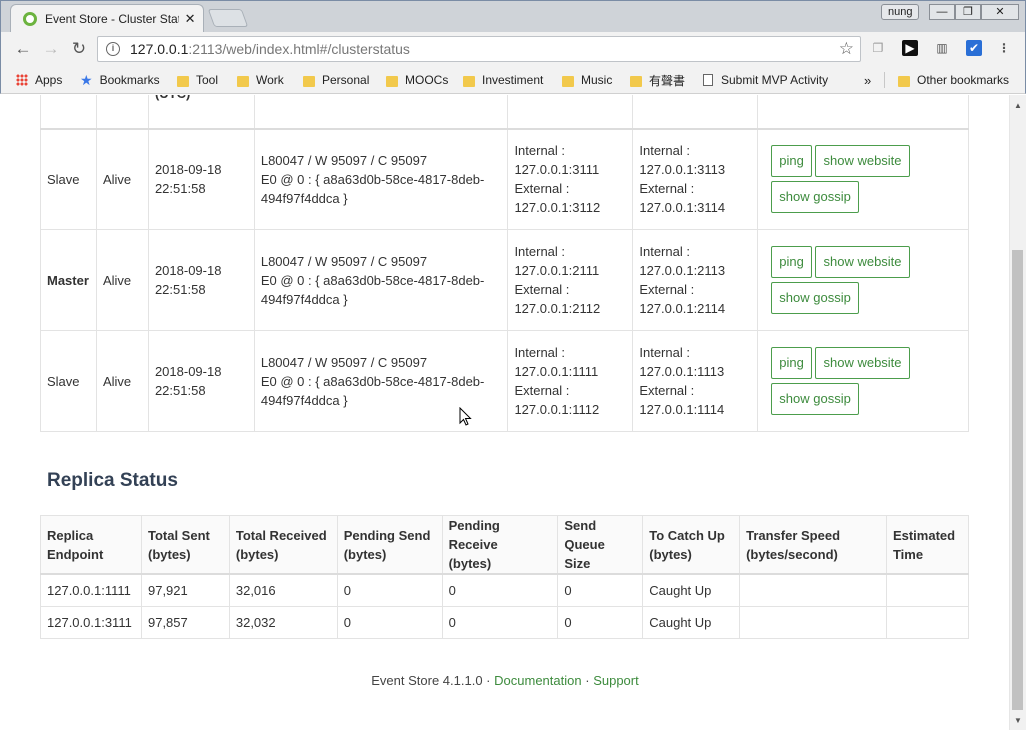 The height and width of the screenshot is (730, 1026). What do you see at coordinates (201, 179) in the screenshot?
I see `node-timestamp: 2018-09-18 22:51:58` at bounding box center [201, 179].